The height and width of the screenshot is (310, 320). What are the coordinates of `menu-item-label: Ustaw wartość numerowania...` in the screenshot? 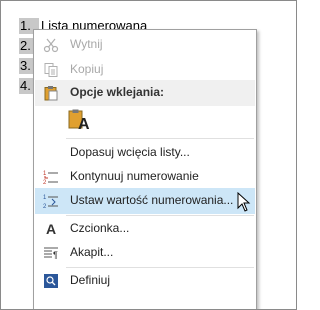 It's located at (152, 200).